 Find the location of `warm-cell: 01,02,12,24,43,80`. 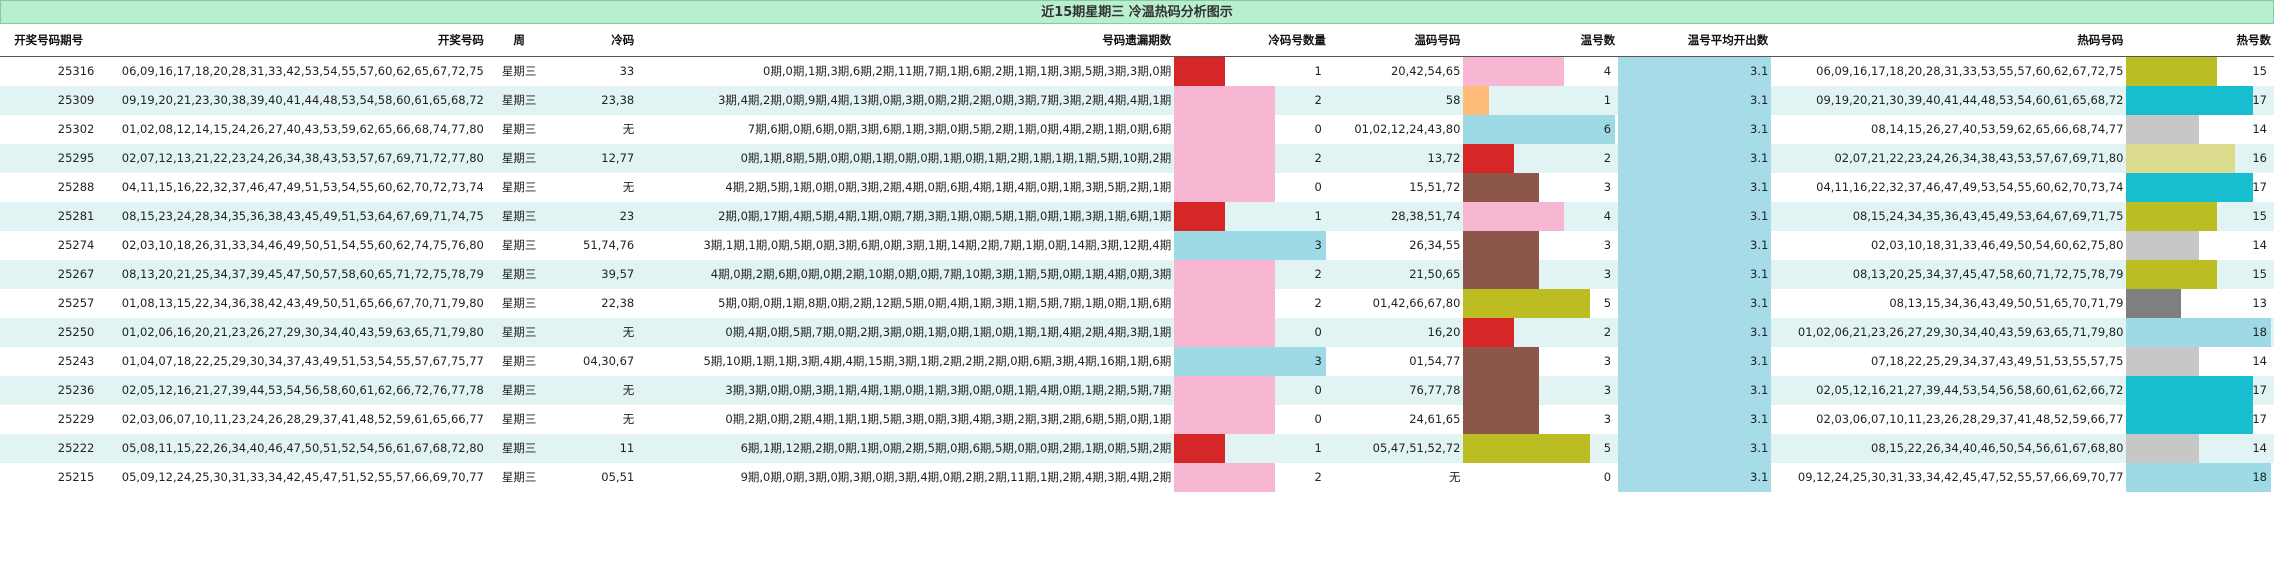

warm-cell: 01,02,12,24,43,80 is located at coordinates (1396, 129).